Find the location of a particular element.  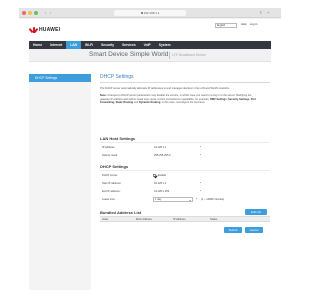

lease-time-range: (1 ~ 10080 minutes) is located at coordinates (213, 199).